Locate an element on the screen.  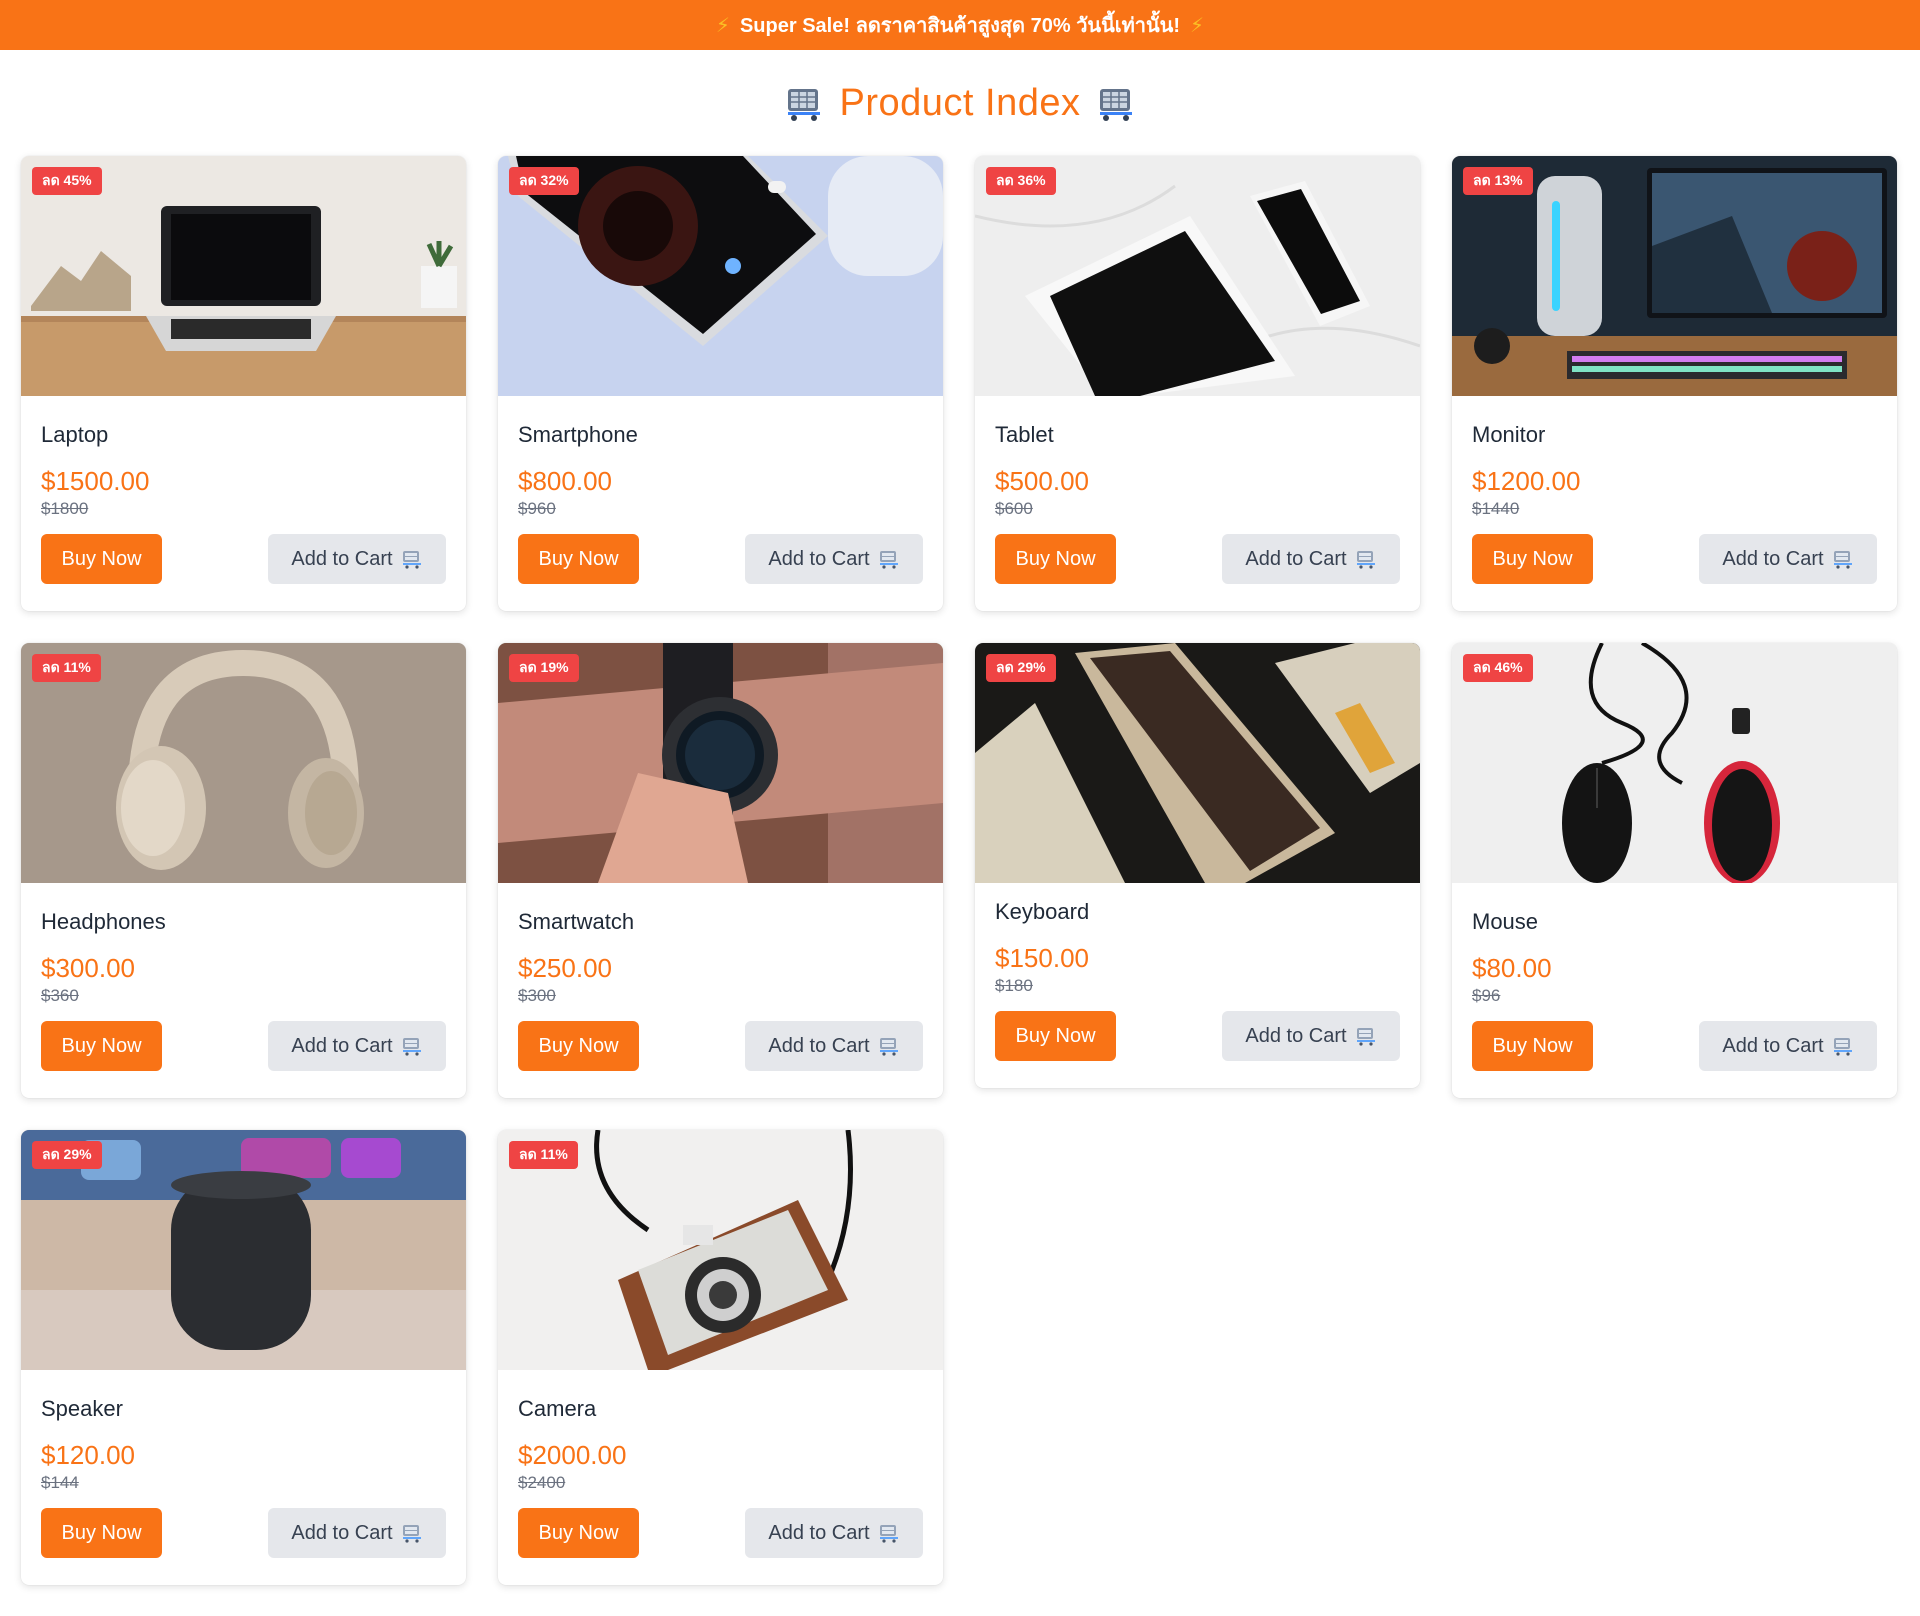
laptop-image: ลด 45% is located at coordinates (243, 276).